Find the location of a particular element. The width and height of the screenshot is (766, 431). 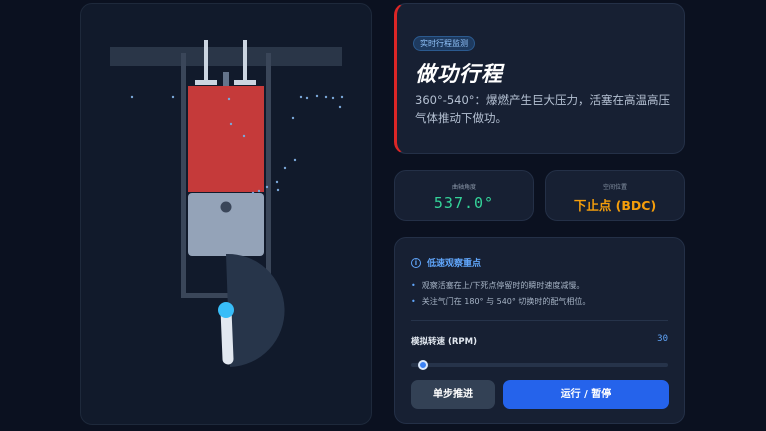

tips-header: i 低速观察重点 is located at coordinates (446, 262).